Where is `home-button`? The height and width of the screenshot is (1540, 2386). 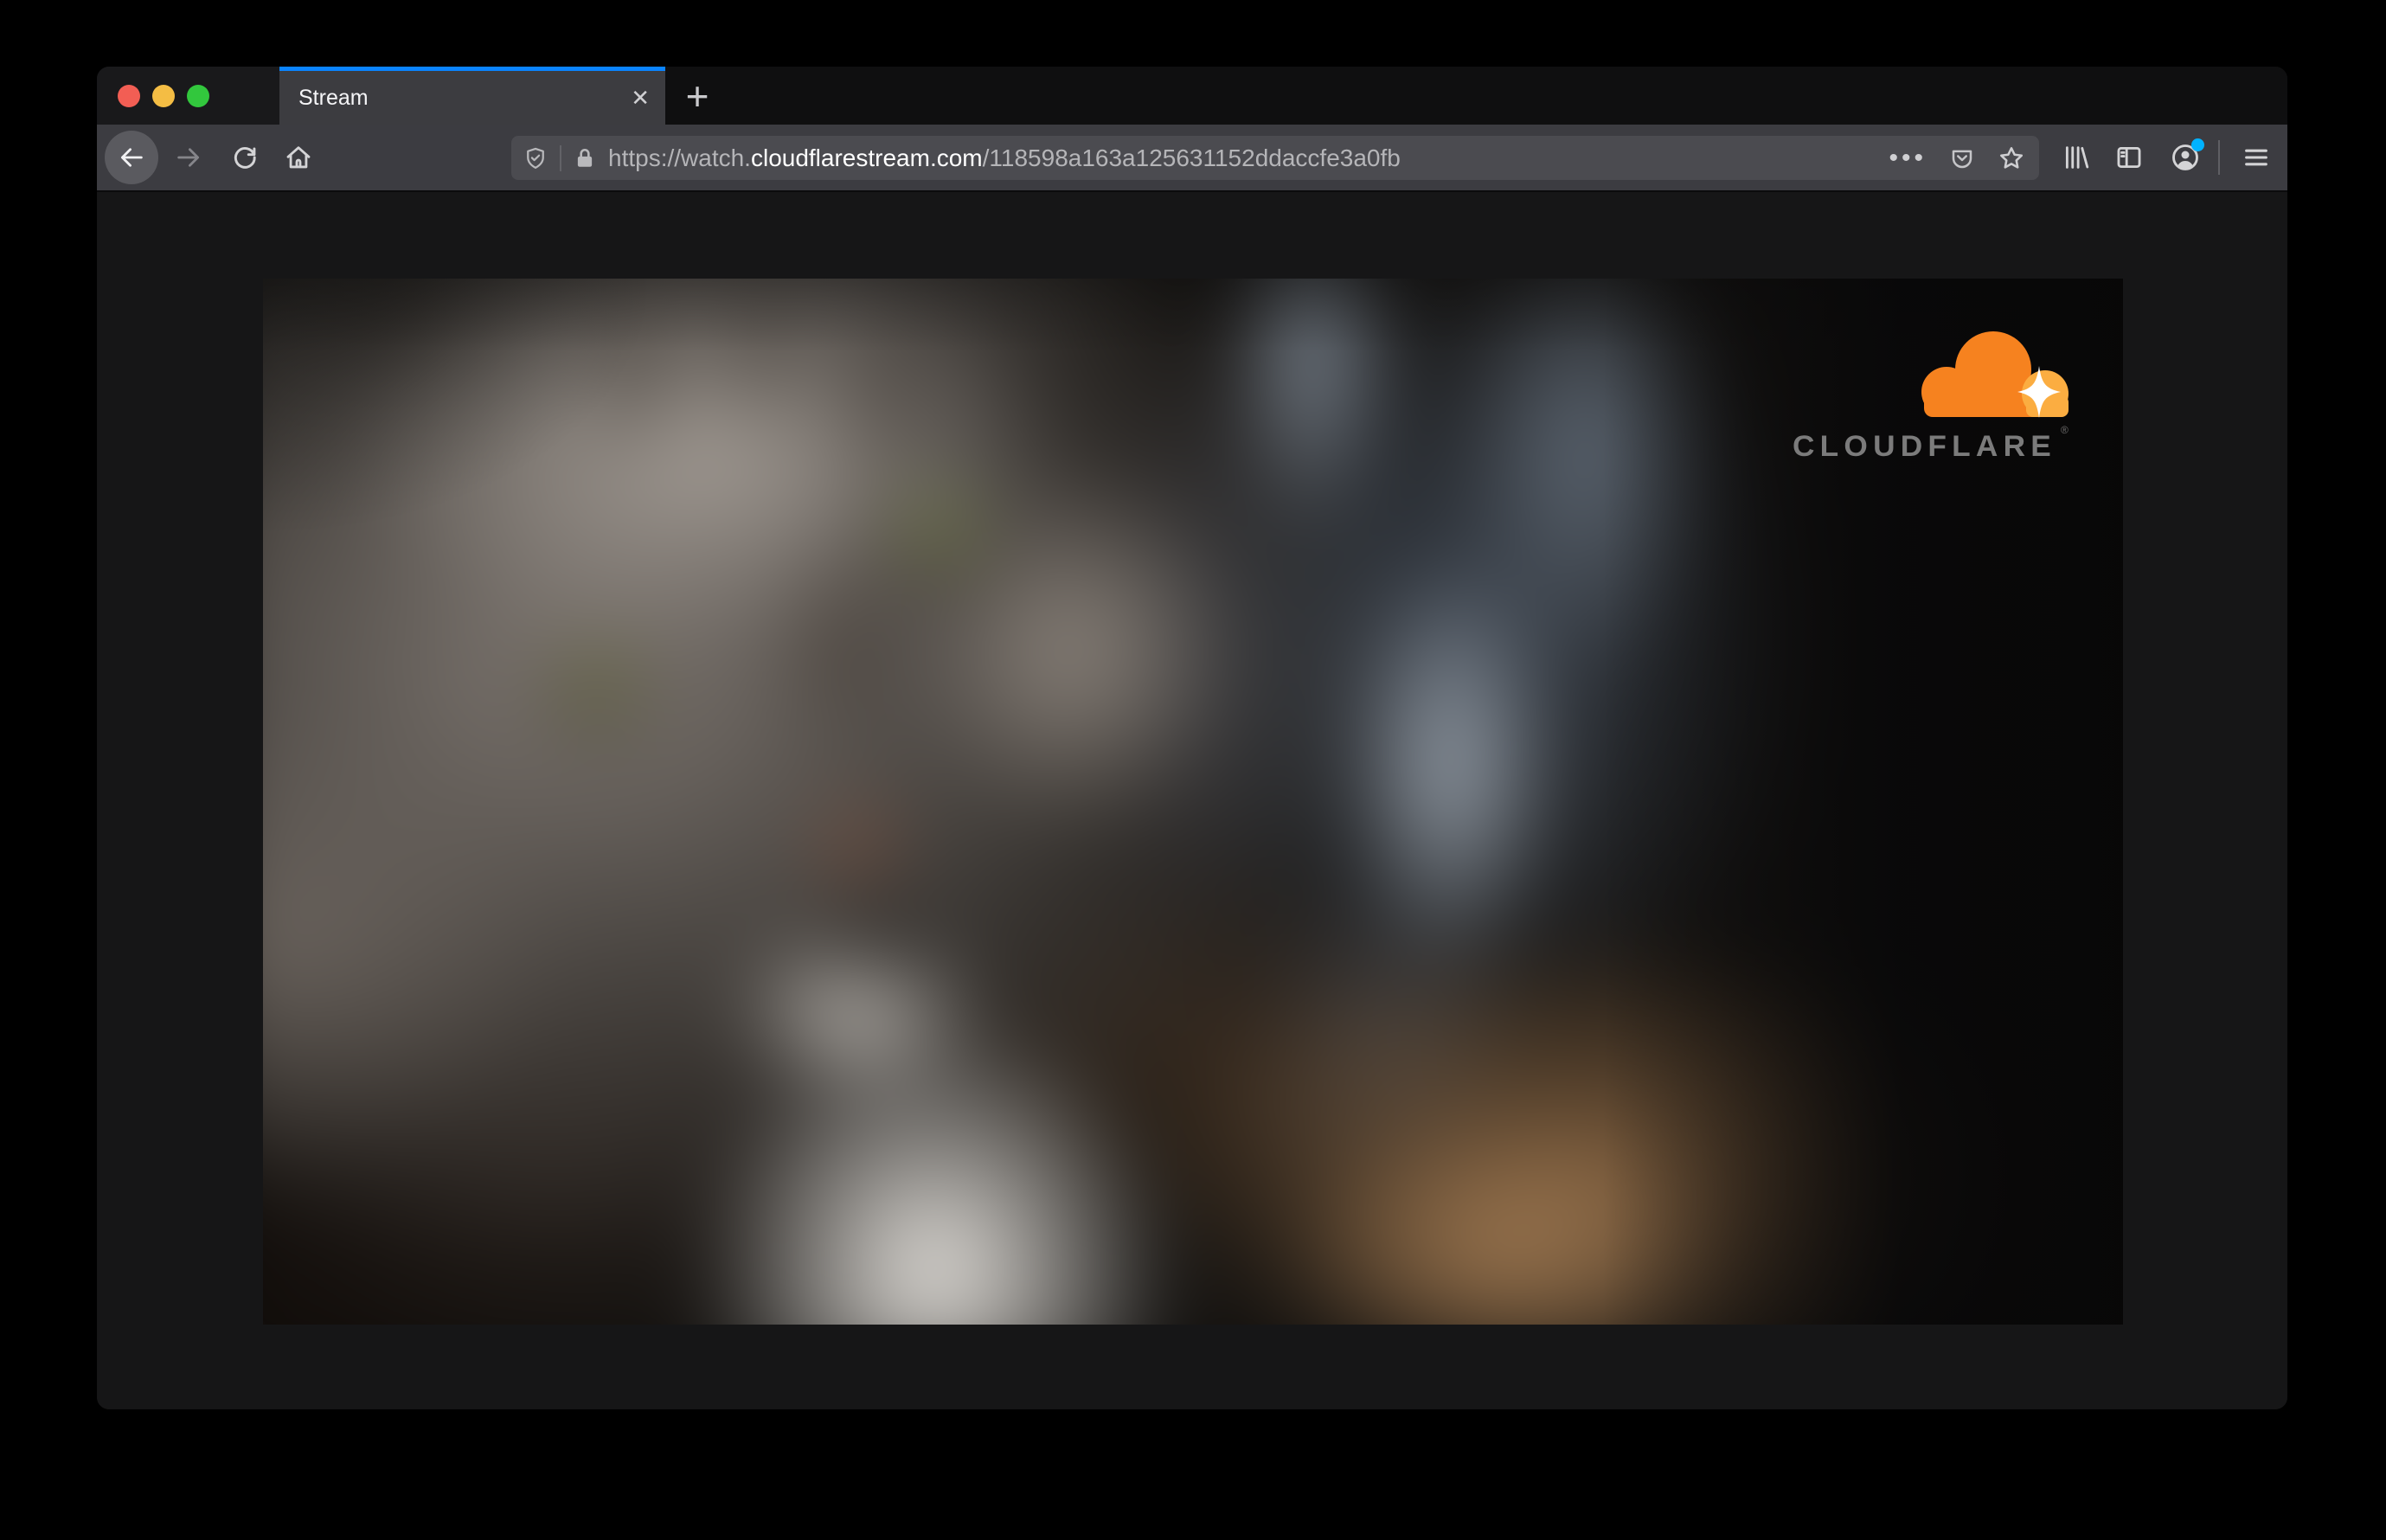
home-button is located at coordinates (298, 157).